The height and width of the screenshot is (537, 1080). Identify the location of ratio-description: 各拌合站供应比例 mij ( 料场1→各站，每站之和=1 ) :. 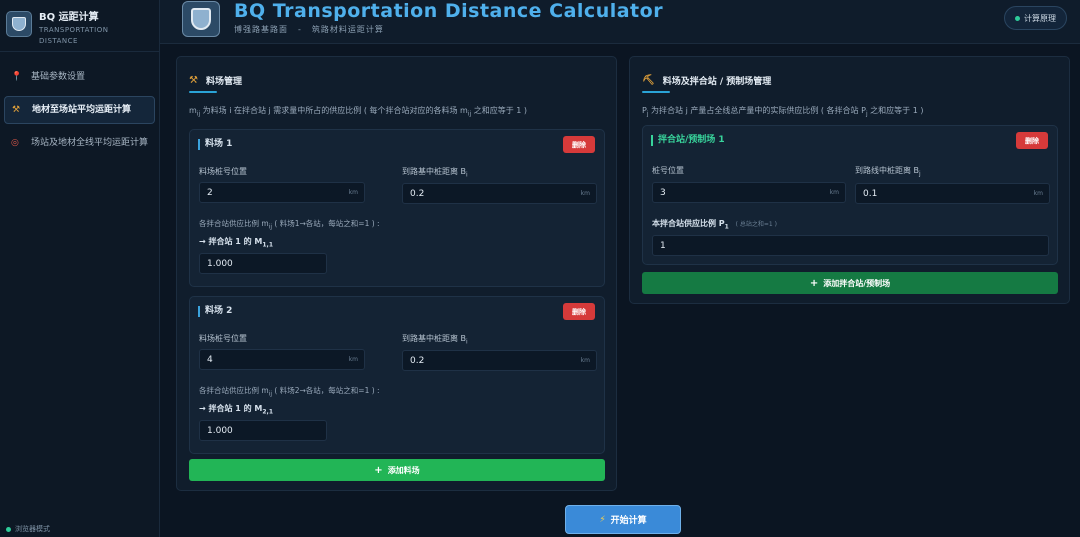
(289, 224).